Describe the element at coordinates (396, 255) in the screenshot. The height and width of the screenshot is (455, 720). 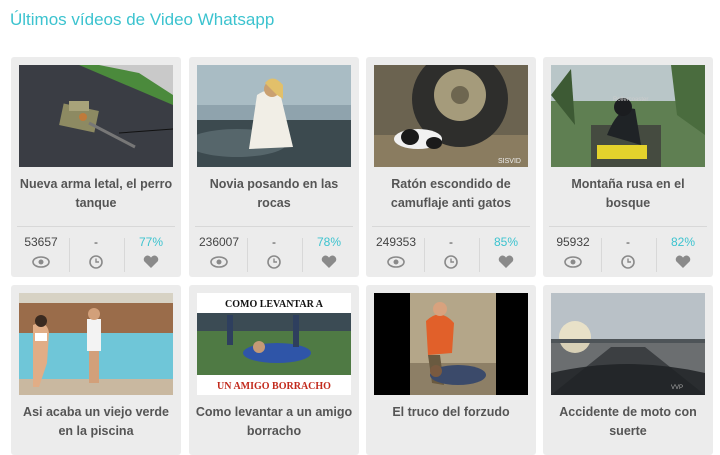
I see `views-stat: 249353` at that location.